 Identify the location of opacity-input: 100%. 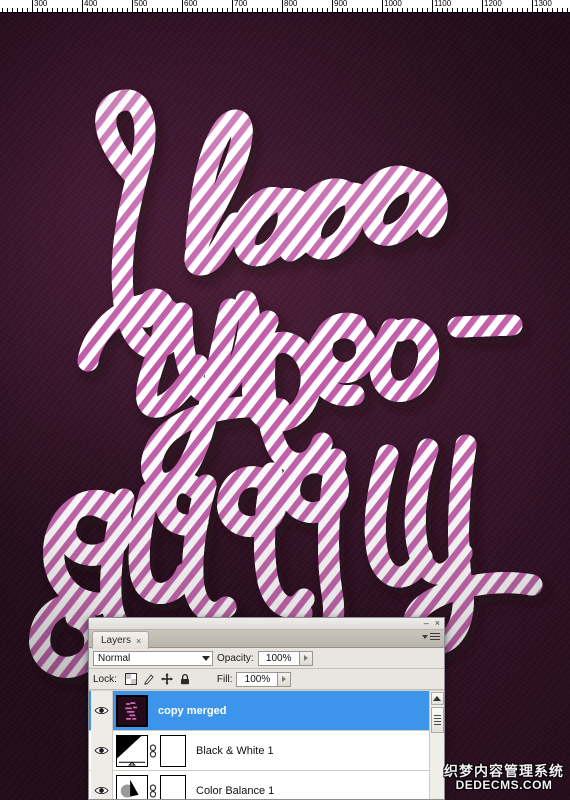
(278, 658).